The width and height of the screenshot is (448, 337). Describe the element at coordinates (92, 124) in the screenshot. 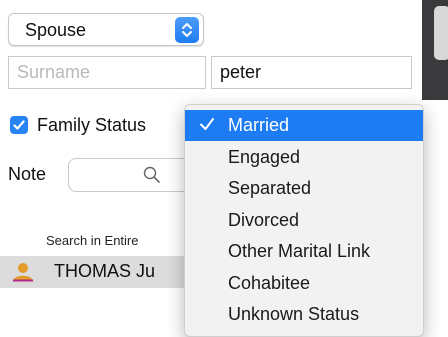

I see `family-status-label: Family Status` at that location.